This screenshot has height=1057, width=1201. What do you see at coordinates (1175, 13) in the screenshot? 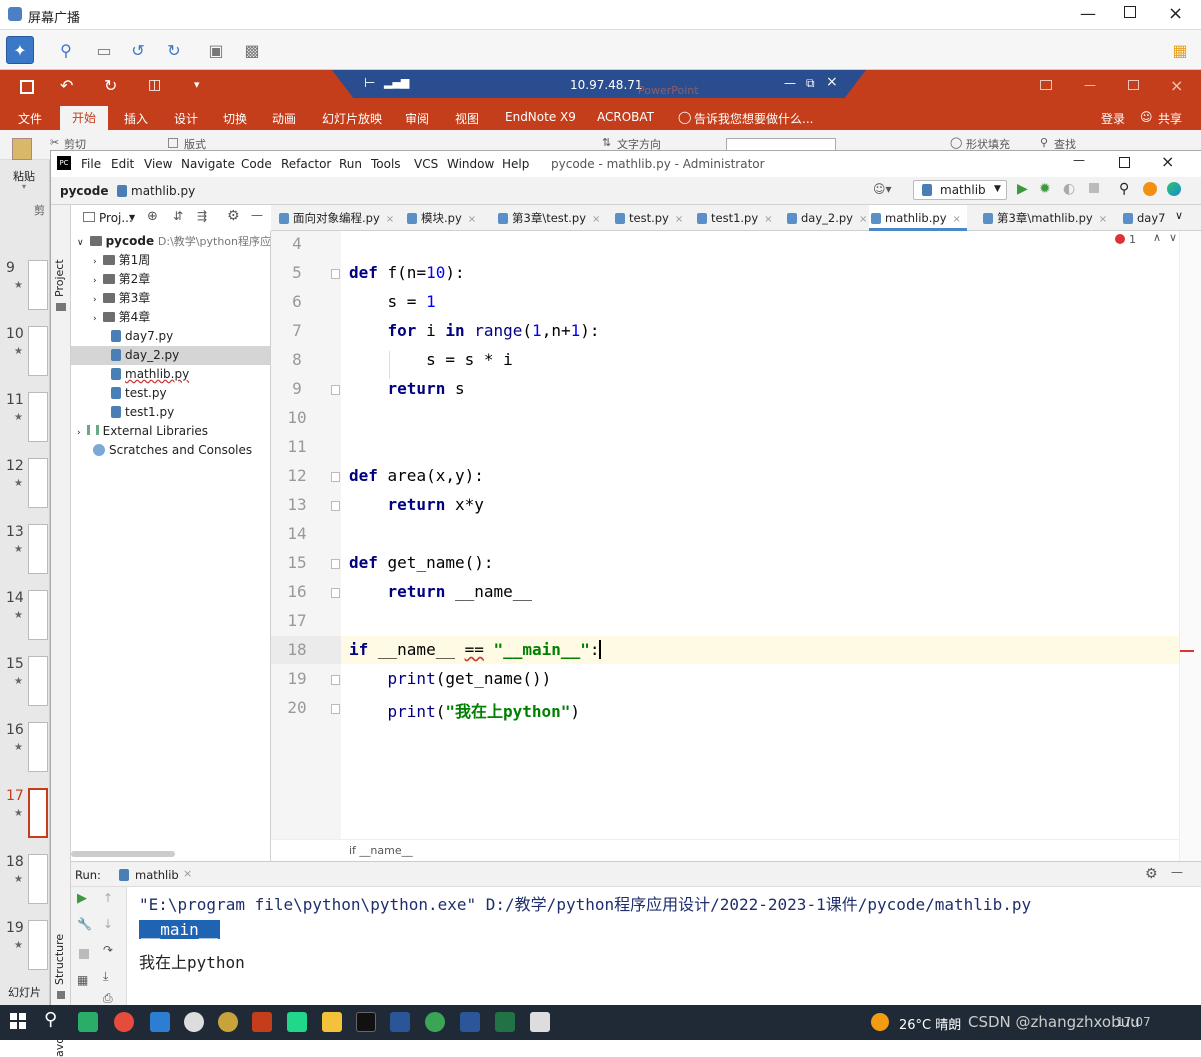
I see `close-button: ×` at bounding box center [1175, 13].